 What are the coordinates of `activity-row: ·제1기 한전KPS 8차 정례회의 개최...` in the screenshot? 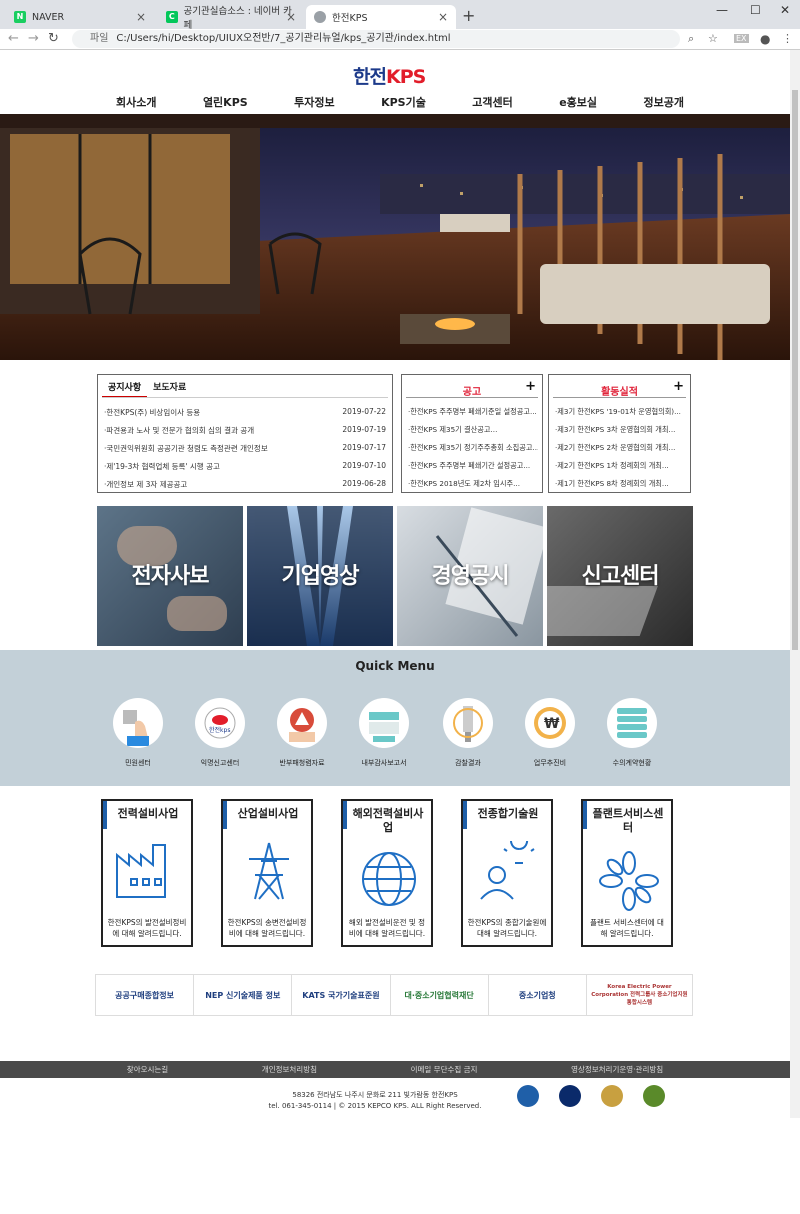 It's located at (620, 484).